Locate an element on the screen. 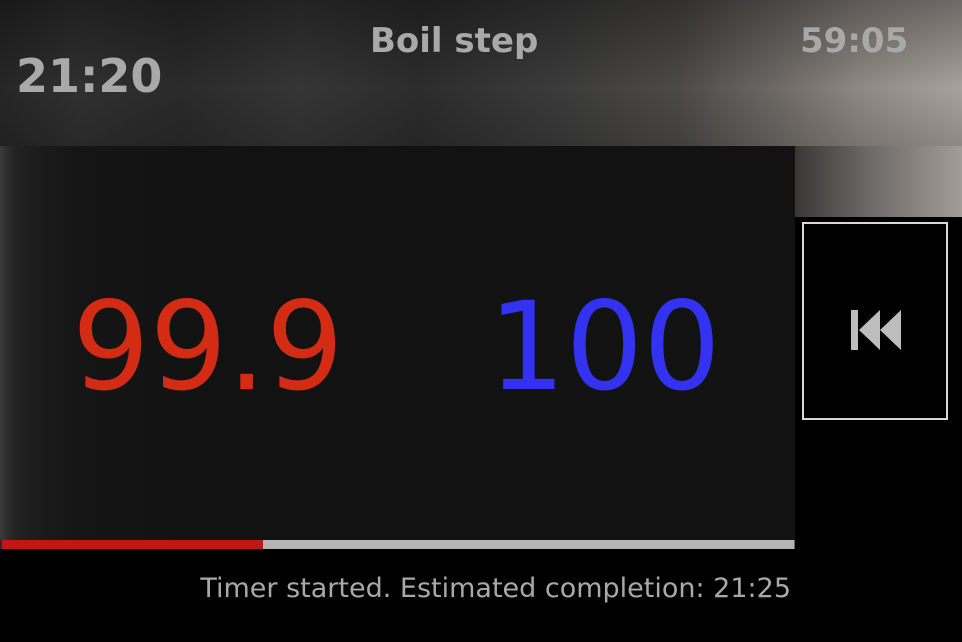 This screenshot has width=962, height=642. right-background-strip is located at coordinates (878, 181).